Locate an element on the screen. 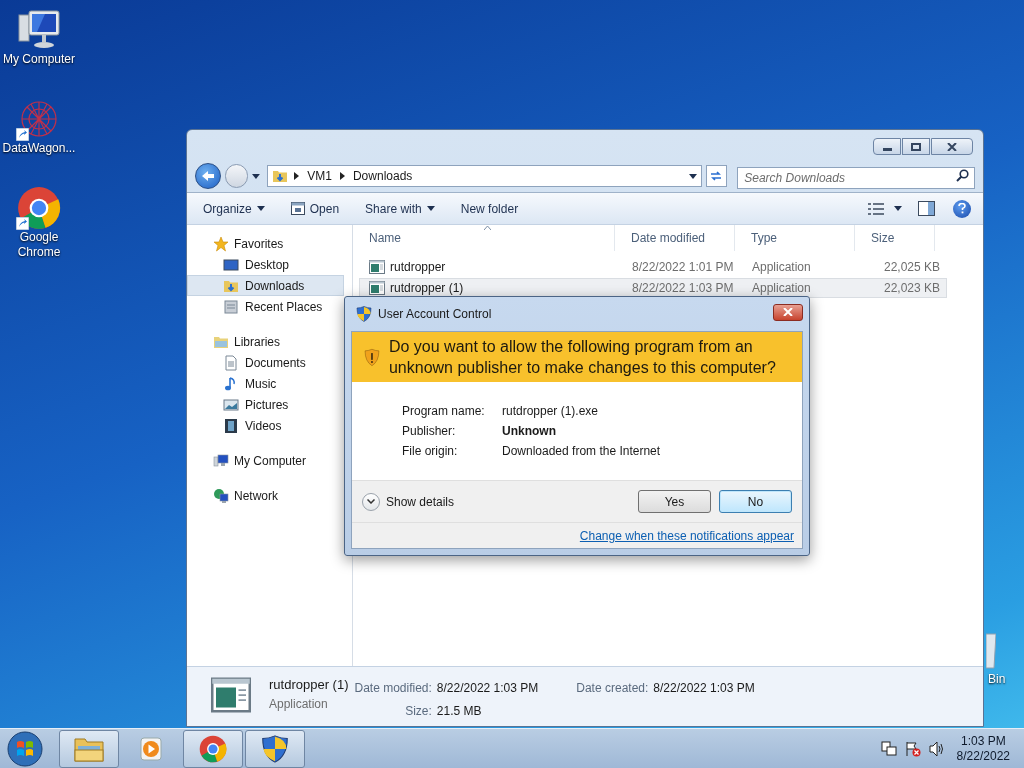 This screenshot has height=768, width=1024. details-label: Date modified: is located at coordinates (393, 688).